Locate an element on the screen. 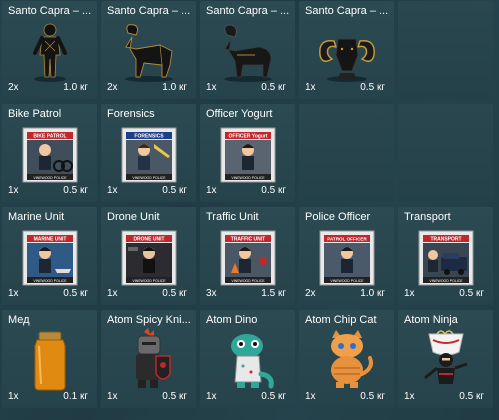 Image resolution: width=499 pixels, height=420 pixels. svg-text: OFFICER Yogurt is located at coordinates (247, 137).